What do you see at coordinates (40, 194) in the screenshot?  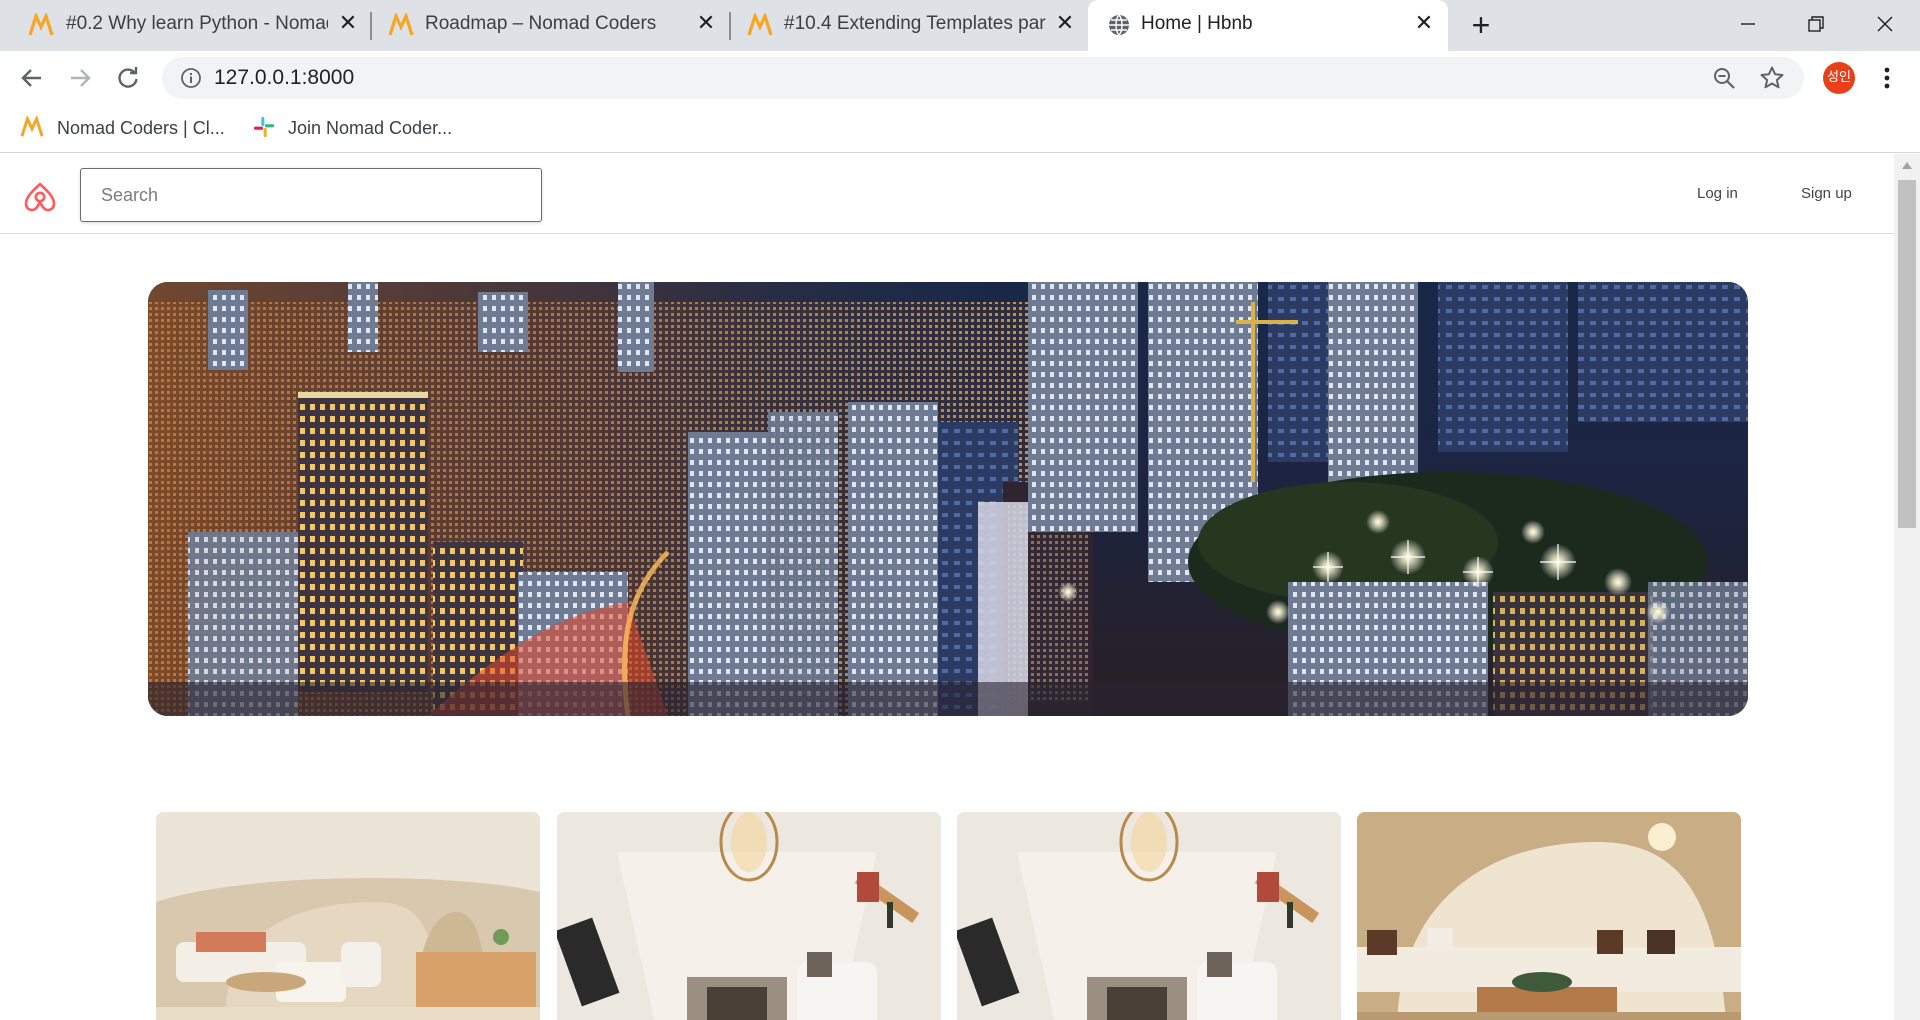 I see `airbnb-logo-icon` at bounding box center [40, 194].